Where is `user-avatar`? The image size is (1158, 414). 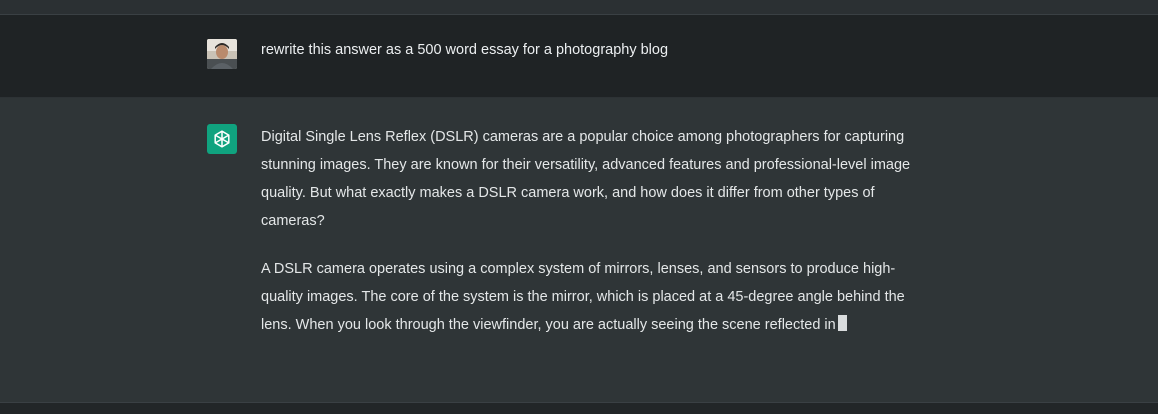 user-avatar is located at coordinates (222, 54).